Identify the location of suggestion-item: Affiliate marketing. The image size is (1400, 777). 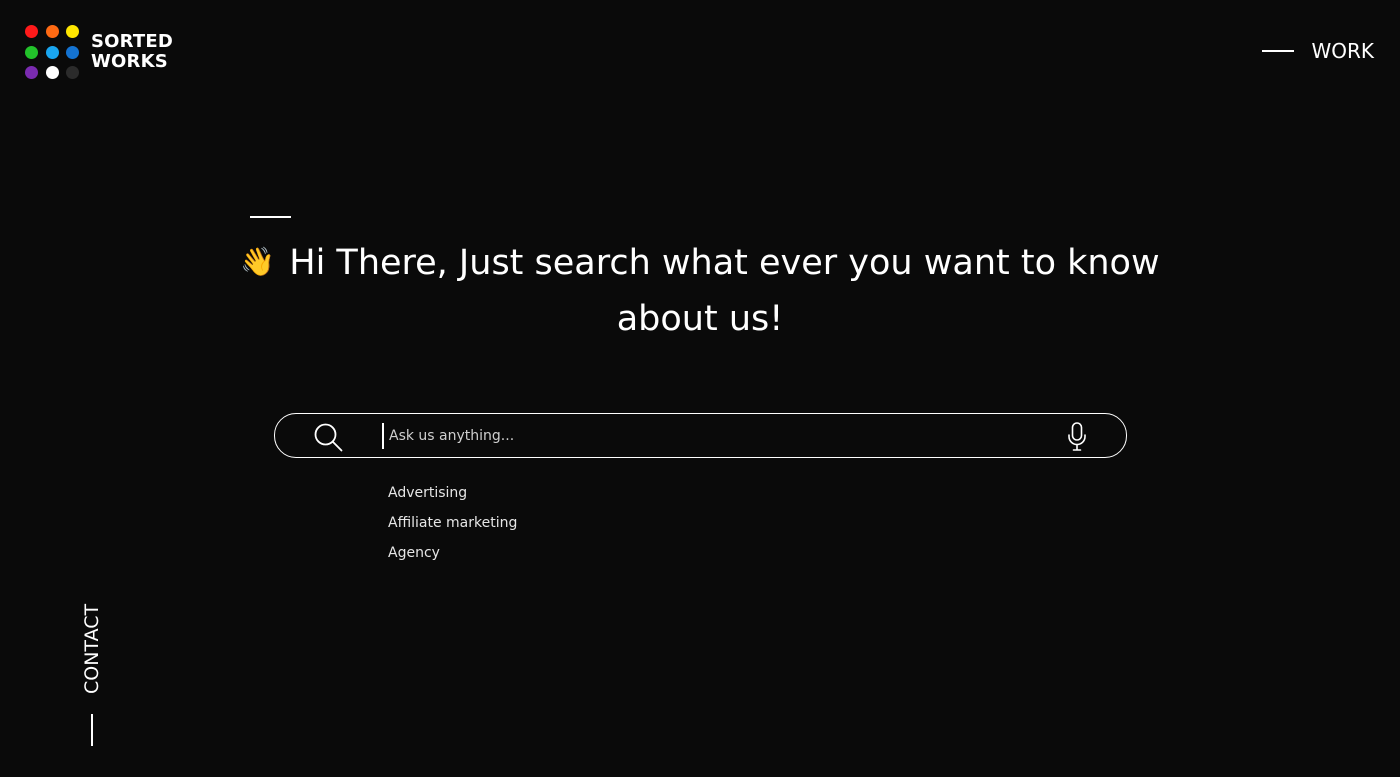
(452, 523).